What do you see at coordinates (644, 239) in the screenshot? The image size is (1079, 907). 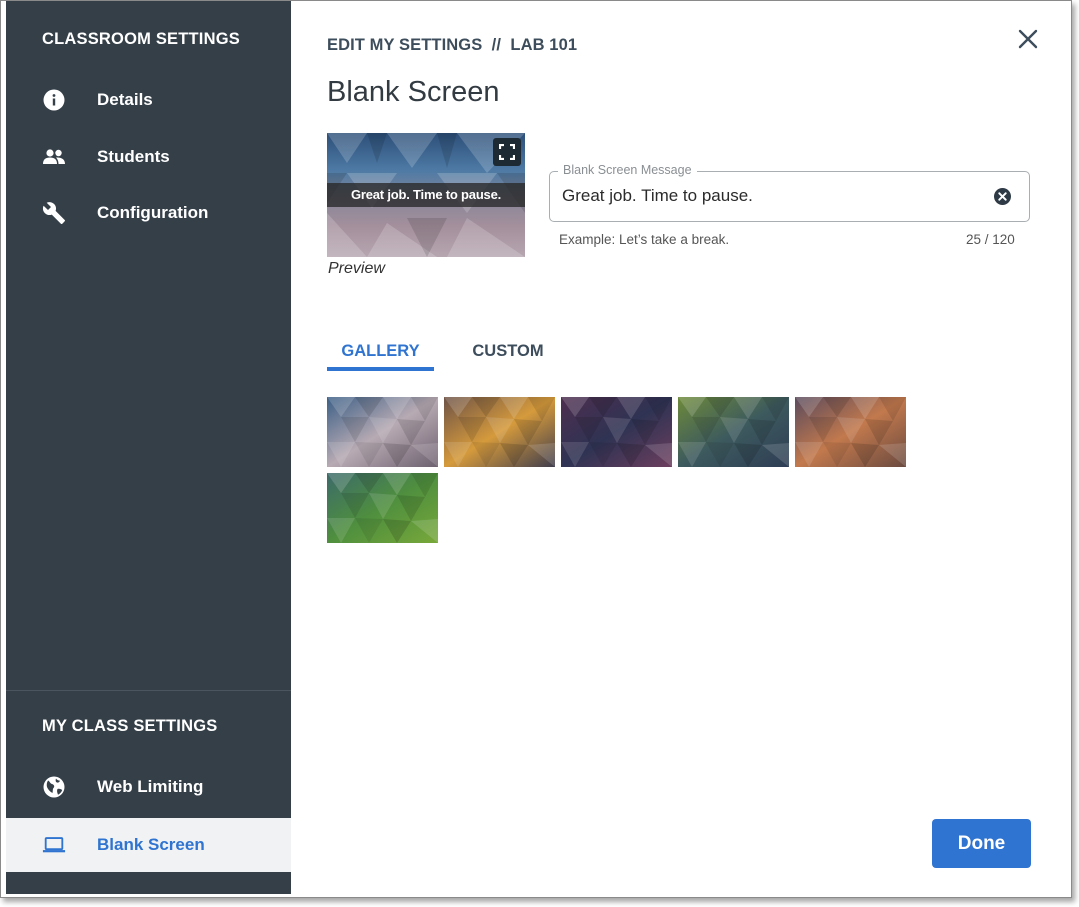 I see `field-helper-text: Example: Let’s take a break.` at bounding box center [644, 239].